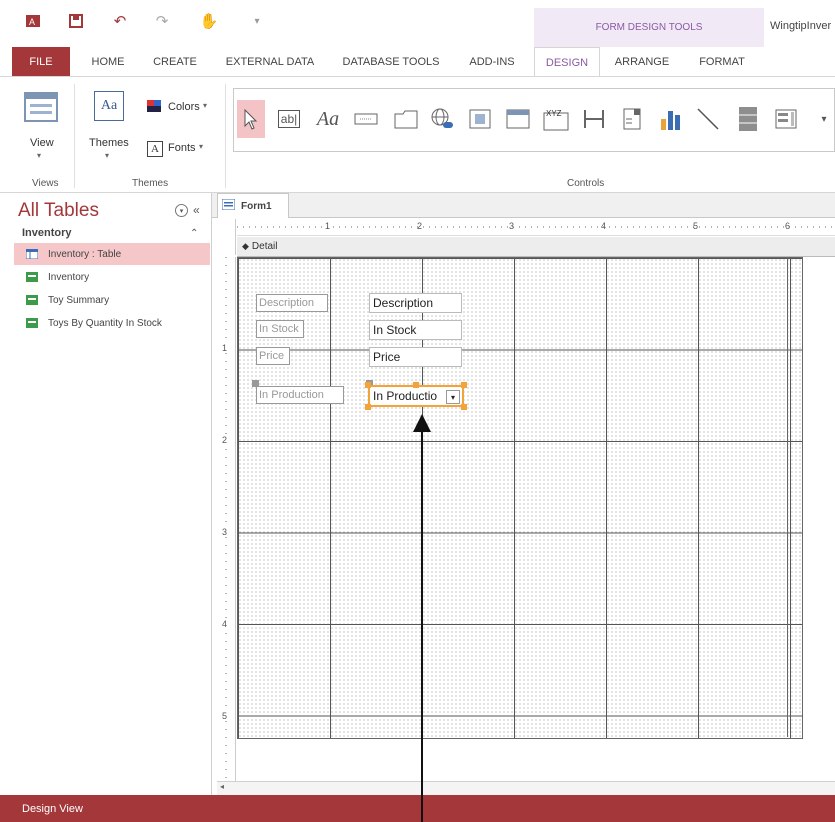  Describe the element at coordinates (536, 227) in the screenshot. I see `horizontal-ruler: 1 2 3 4 5 6` at that location.